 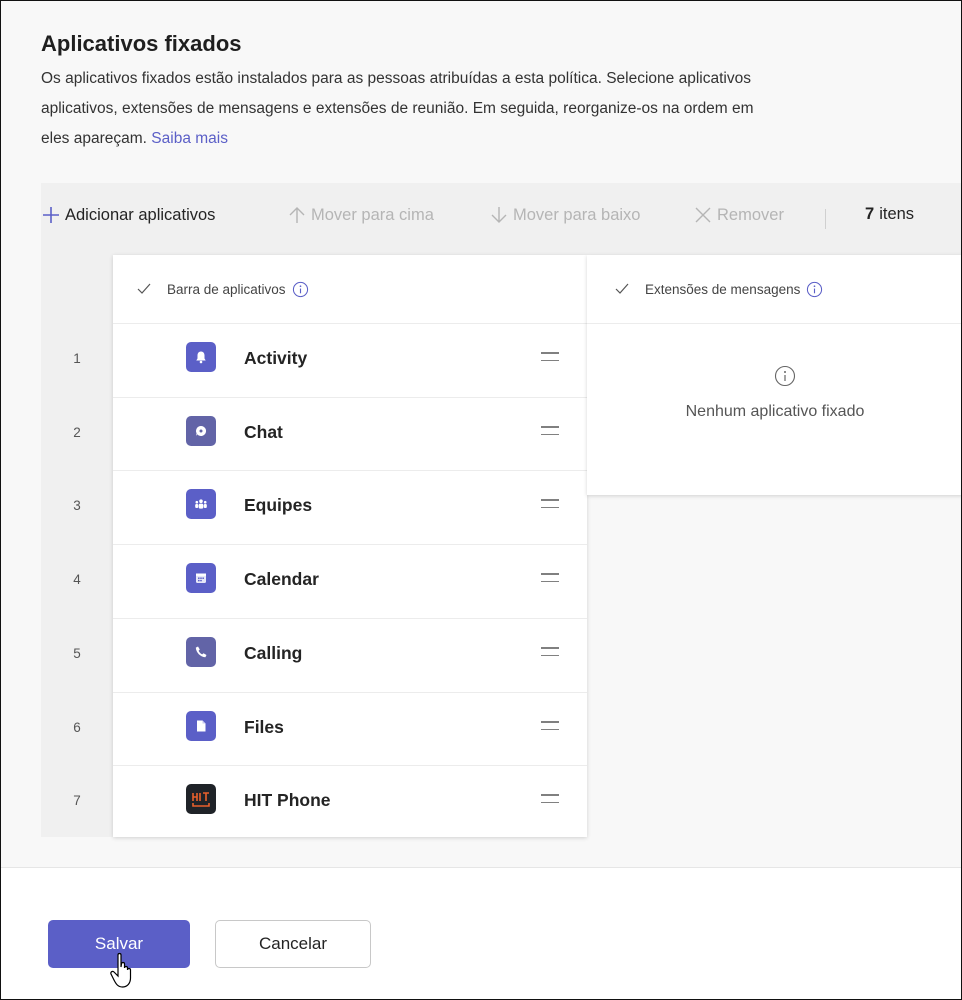 I want to click on app-row-teams: Equipes, so click(x=350, y=507).